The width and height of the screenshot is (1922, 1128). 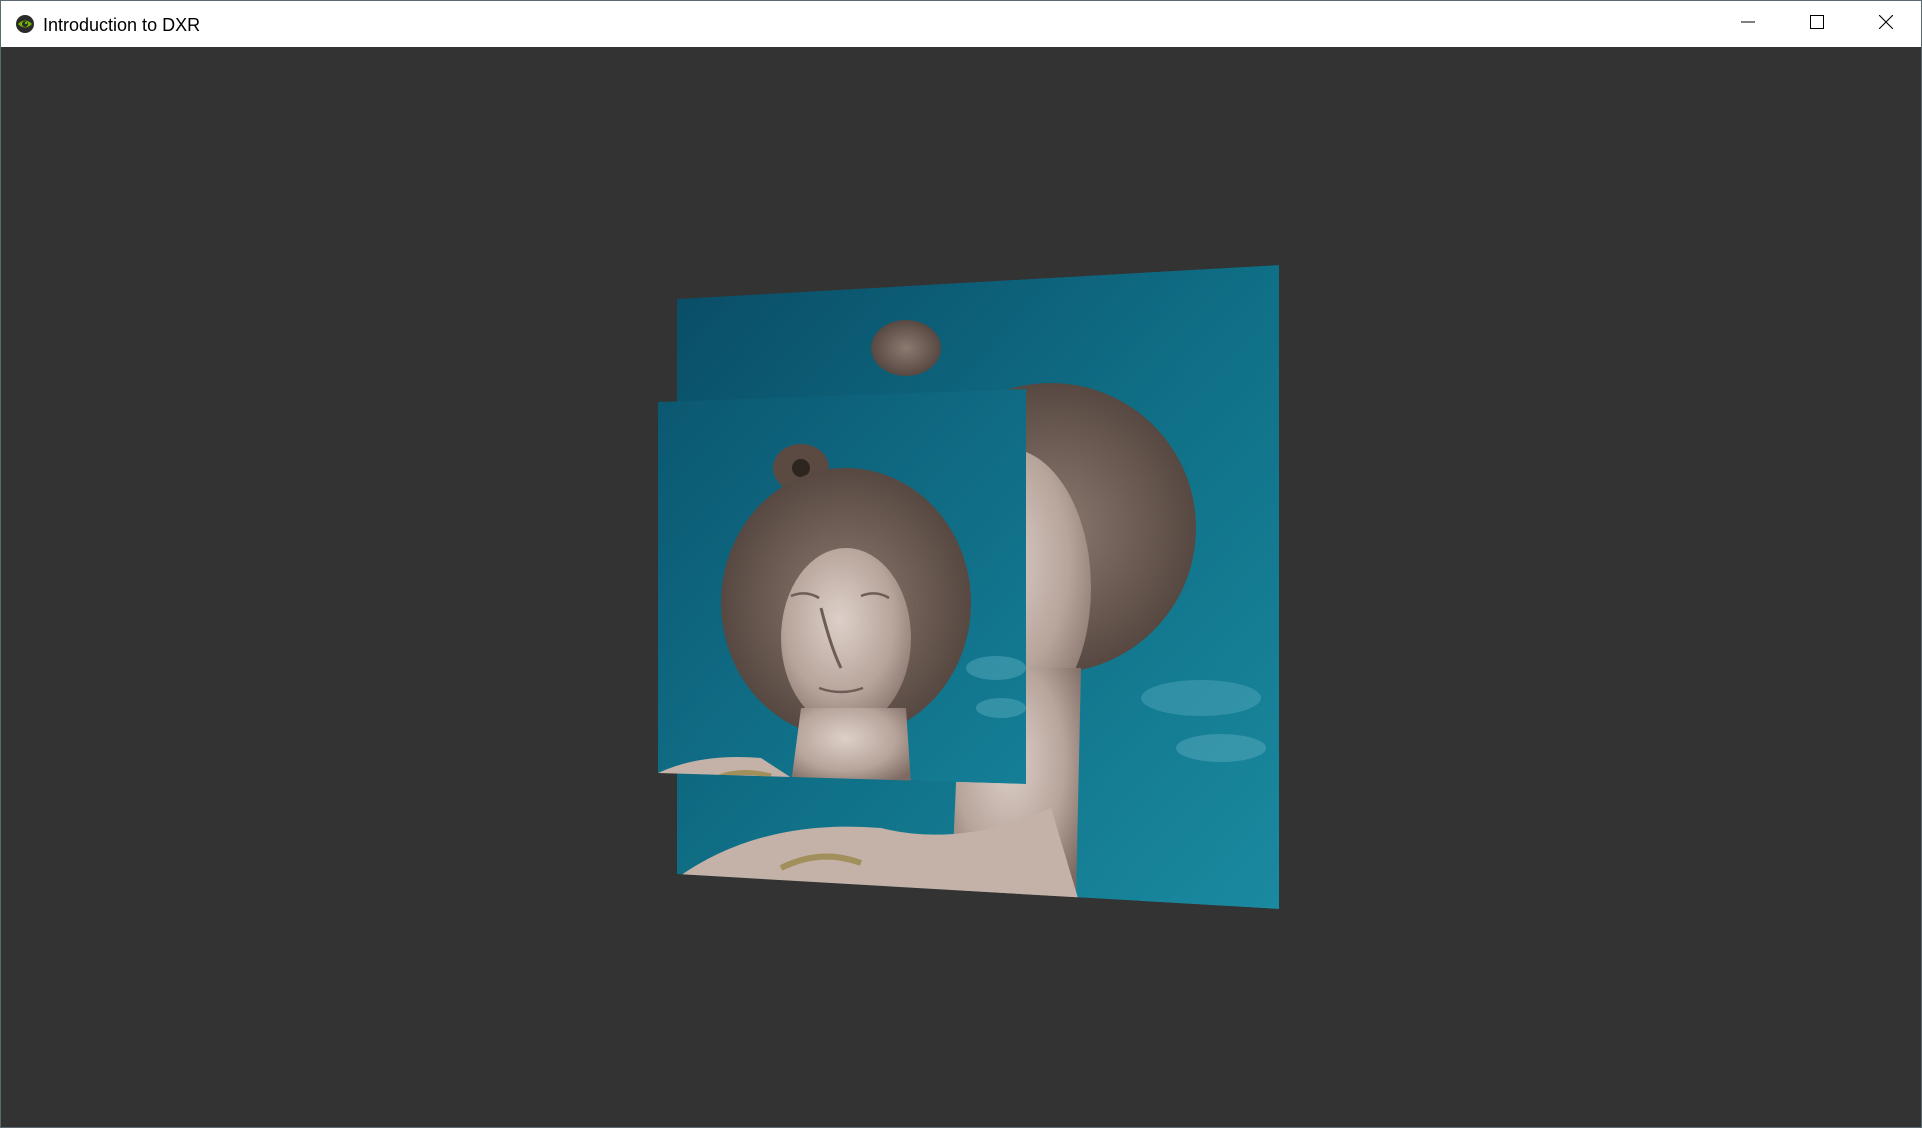 I want to click on maximize-icon, so click(x=1816, y=24).